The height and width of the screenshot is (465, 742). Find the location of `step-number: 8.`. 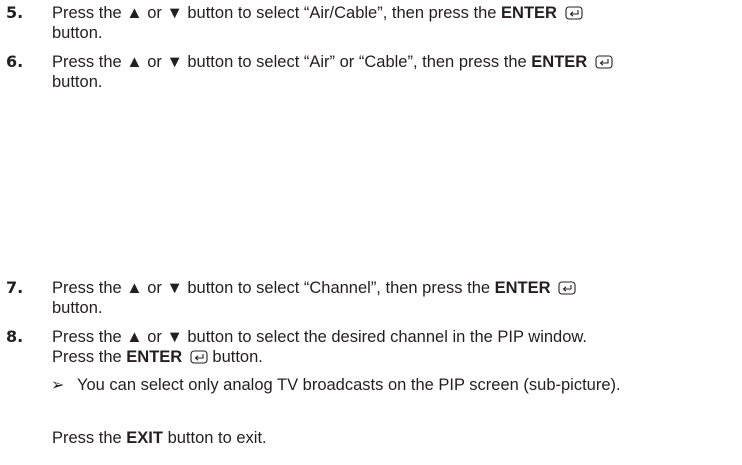

step-number: 8. is located at coordinates (15, 336).